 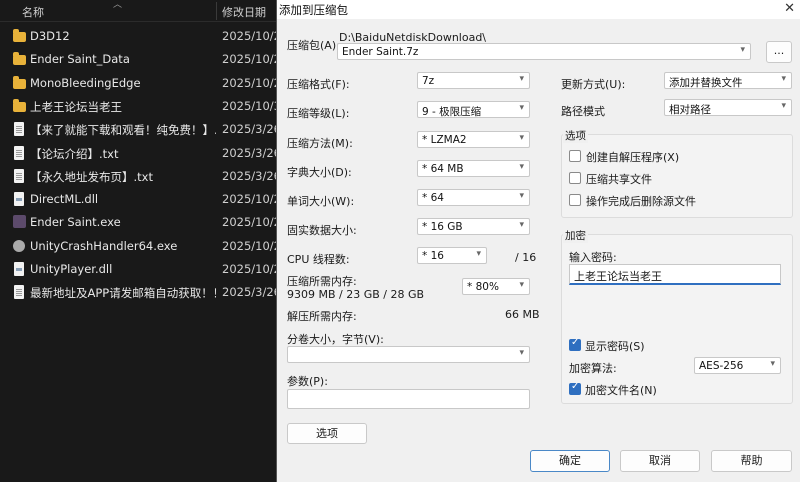 I want to click on text-file-icon, so click(x=19, y=292).